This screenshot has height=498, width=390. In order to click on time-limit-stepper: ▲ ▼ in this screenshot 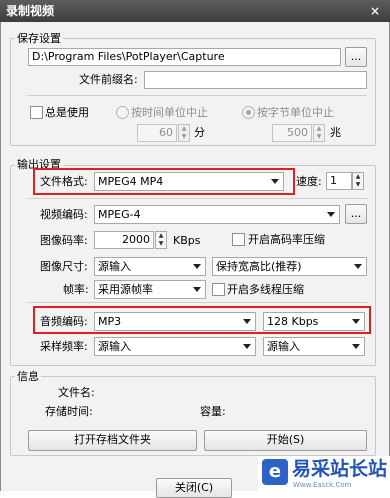, I will do `click(184, 133)`.